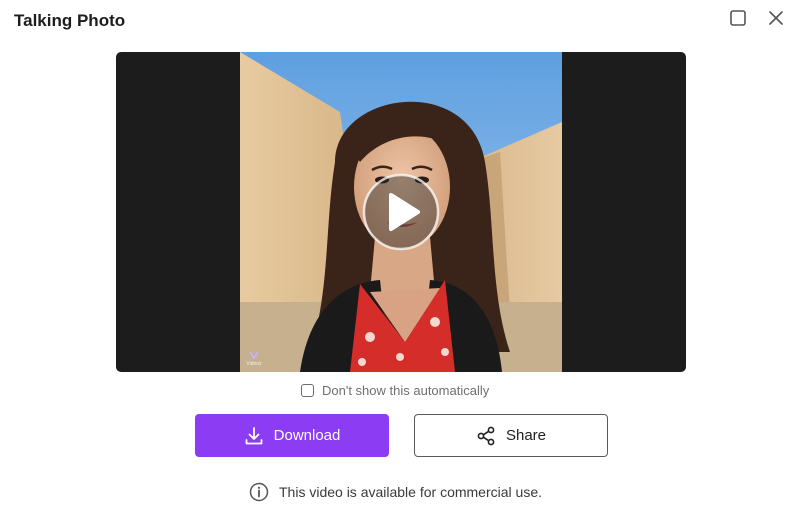 The height and width of the screenshot is (521, 800). I want to click on play-icon, so click(401, 212).